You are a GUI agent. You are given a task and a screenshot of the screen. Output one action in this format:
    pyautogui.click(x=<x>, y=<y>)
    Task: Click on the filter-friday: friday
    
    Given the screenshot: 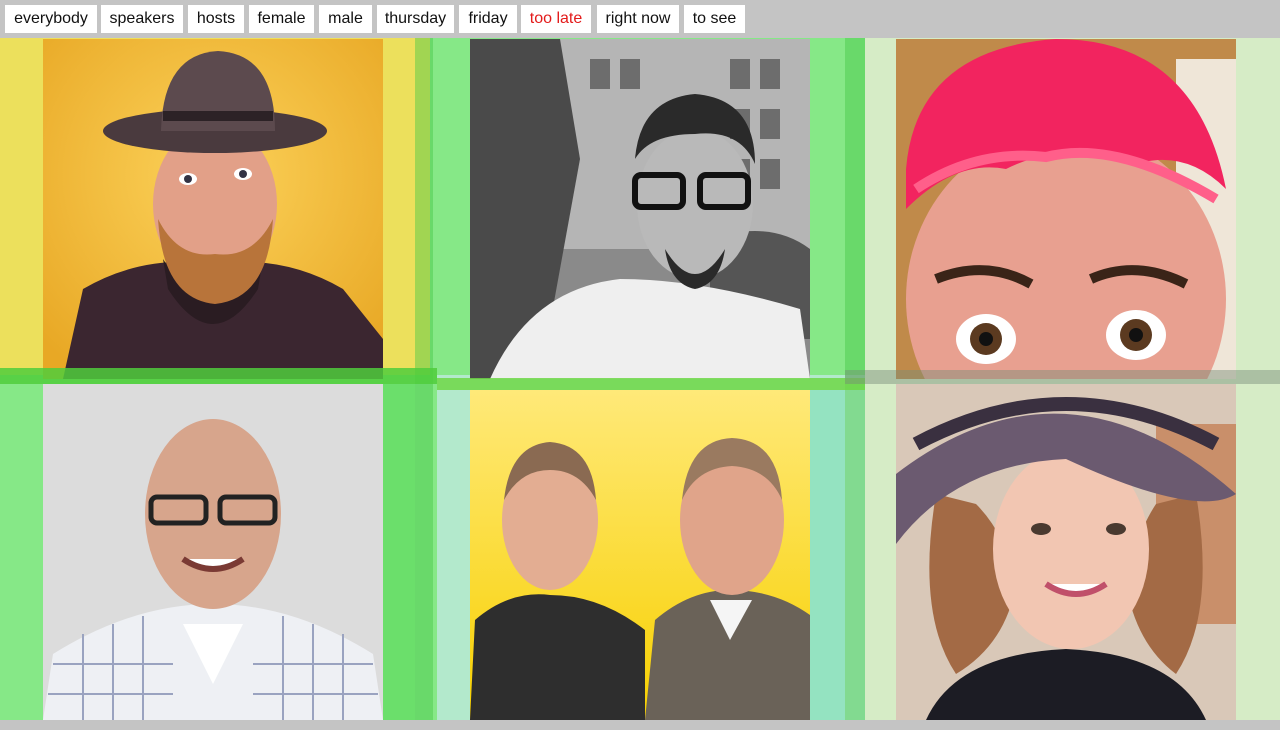 What is the action you would take?
    pyautogui.click(x=488, y=19)
    